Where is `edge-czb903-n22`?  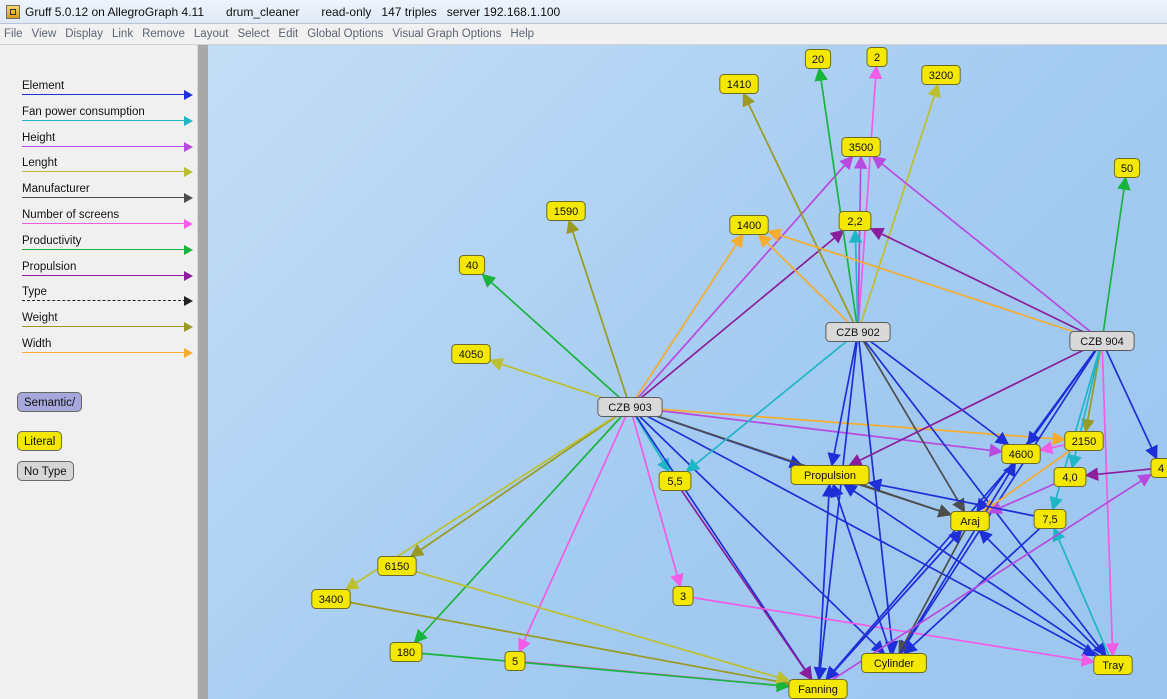
edge-czb903-n22 is located at coordinates (737, 318).